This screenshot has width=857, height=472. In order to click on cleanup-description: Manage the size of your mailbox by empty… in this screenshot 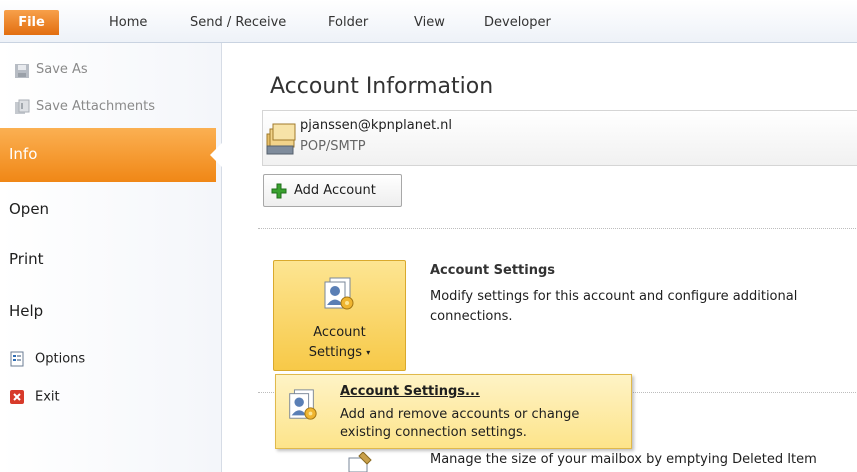, I will do `click(623, 459)`.